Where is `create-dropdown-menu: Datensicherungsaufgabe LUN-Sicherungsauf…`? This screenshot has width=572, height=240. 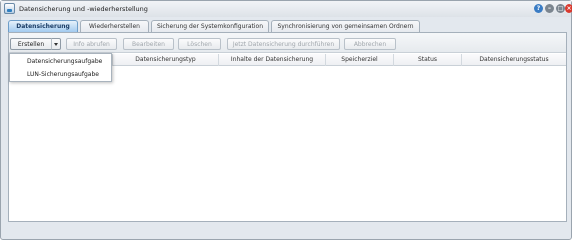 create-dropdown-menu: Datensicherungsaufgabe LUN-Sicherungsauf… is located at coordinates (60, 67).